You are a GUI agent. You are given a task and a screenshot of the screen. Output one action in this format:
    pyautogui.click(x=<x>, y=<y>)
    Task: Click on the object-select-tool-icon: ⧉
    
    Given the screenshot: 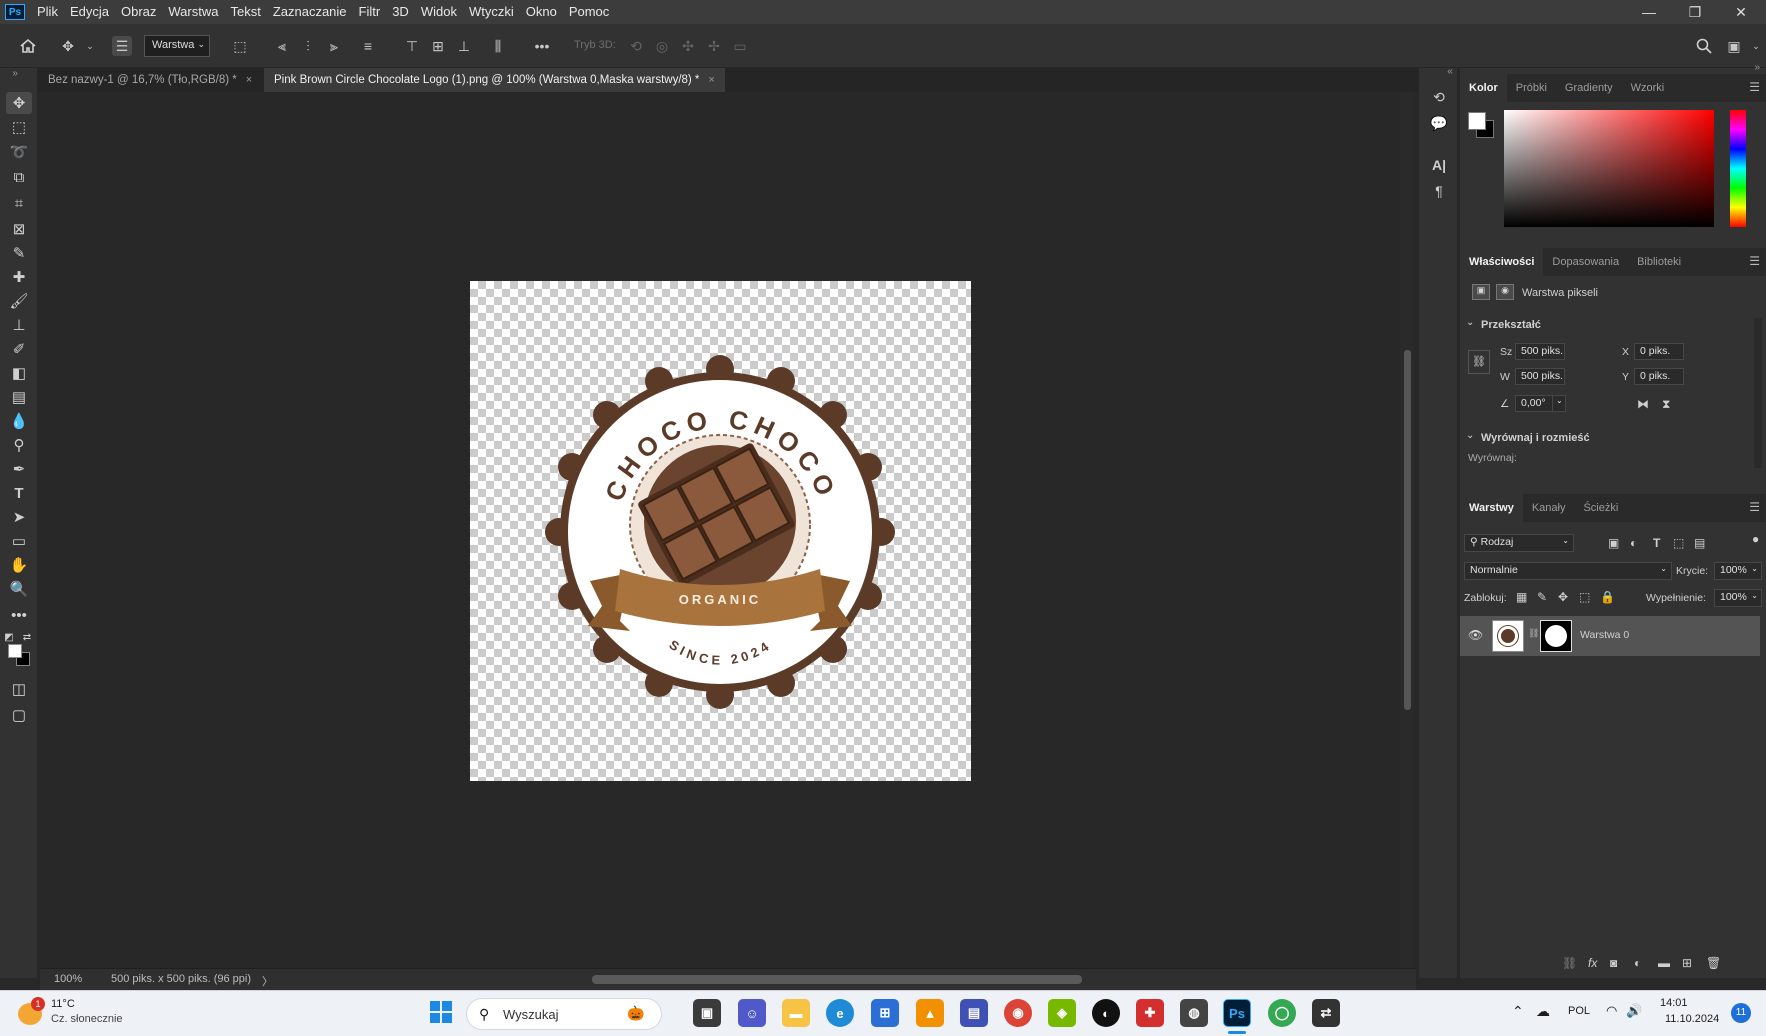 What is the action you would take?
    pyautogui.click(x=19, y=177)
    